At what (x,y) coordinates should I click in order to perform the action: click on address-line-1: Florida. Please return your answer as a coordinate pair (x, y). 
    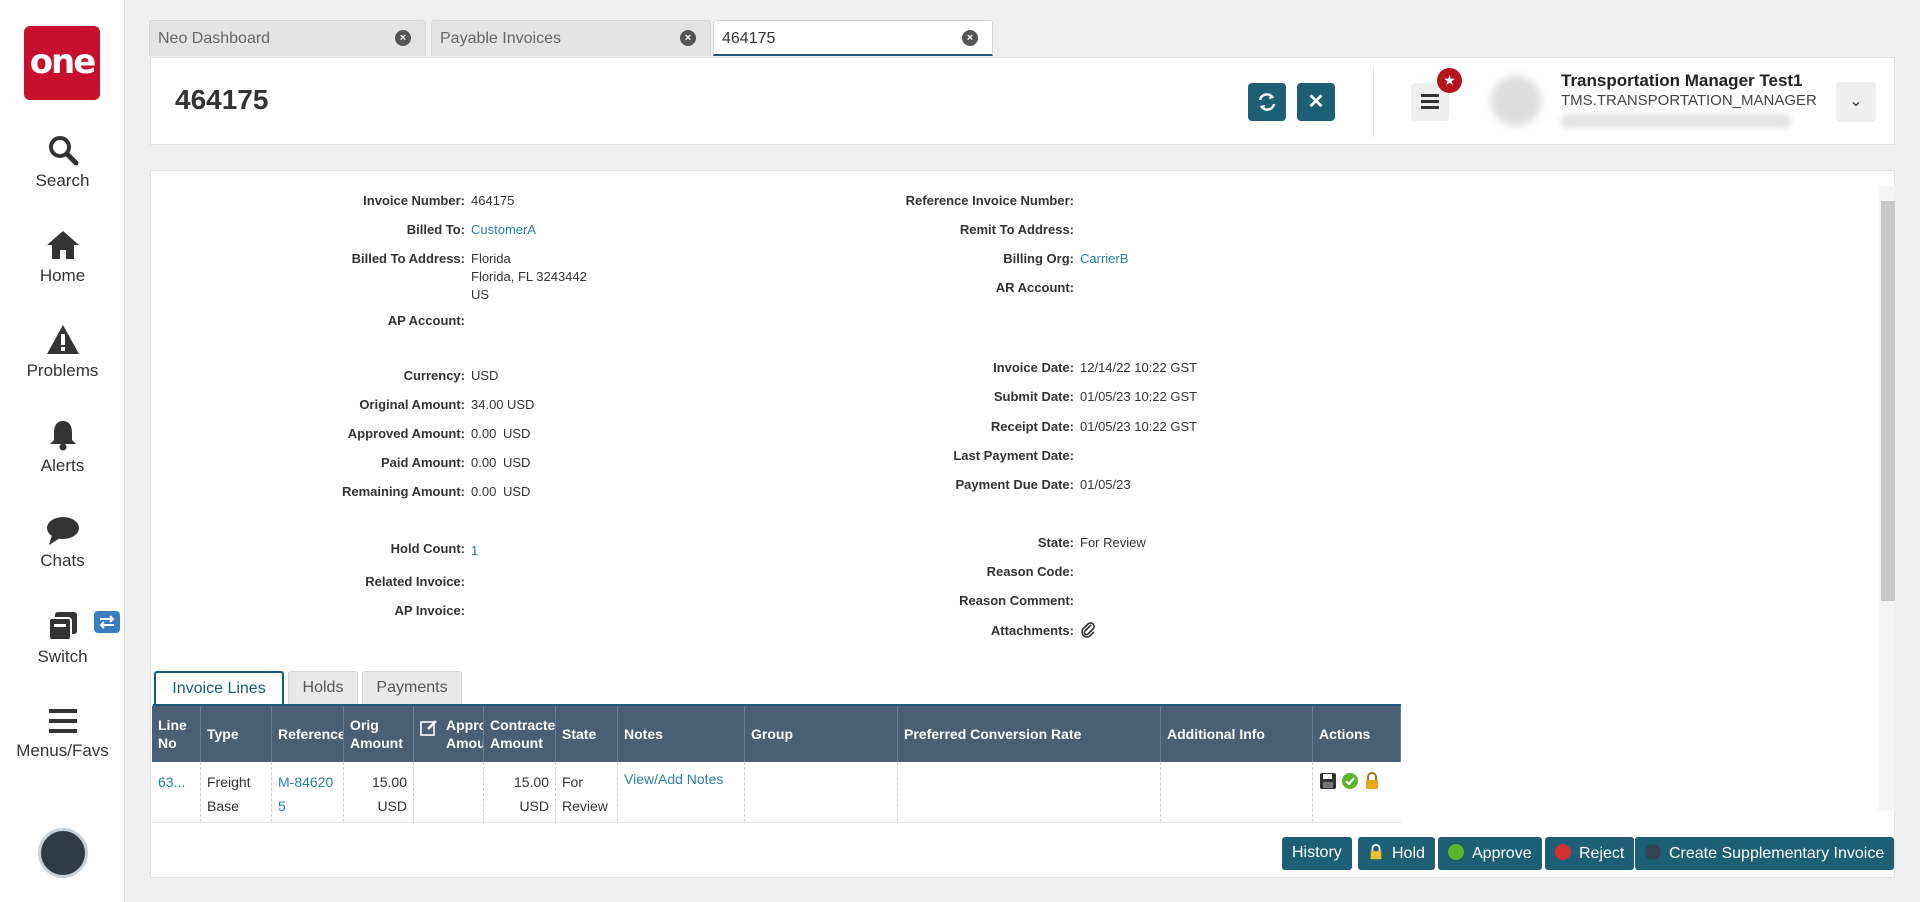
    Looking at the image, I should click on (491, 258).